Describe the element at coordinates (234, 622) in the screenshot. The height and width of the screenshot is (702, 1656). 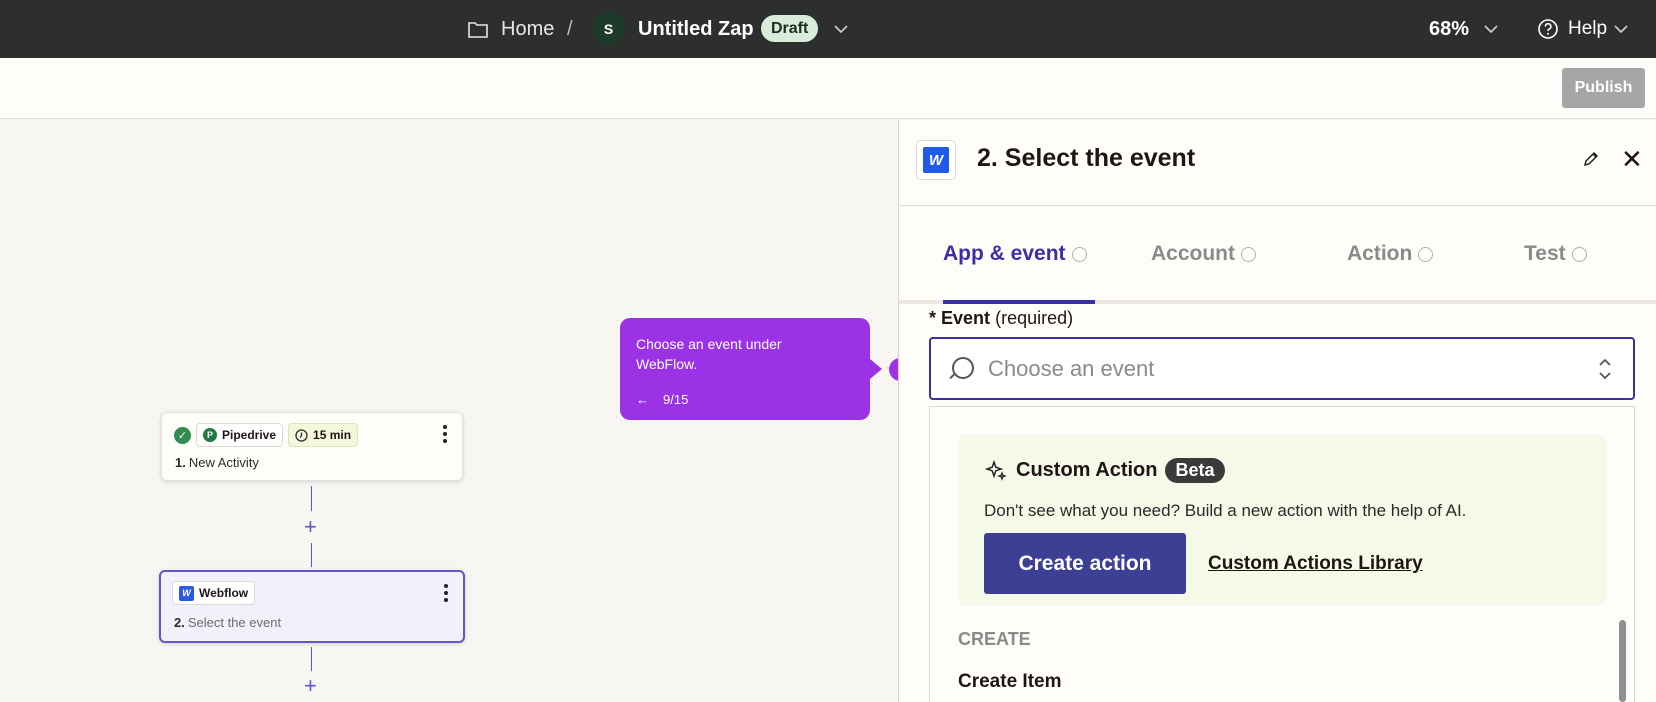
I see `step-label: Select the event` at that location.